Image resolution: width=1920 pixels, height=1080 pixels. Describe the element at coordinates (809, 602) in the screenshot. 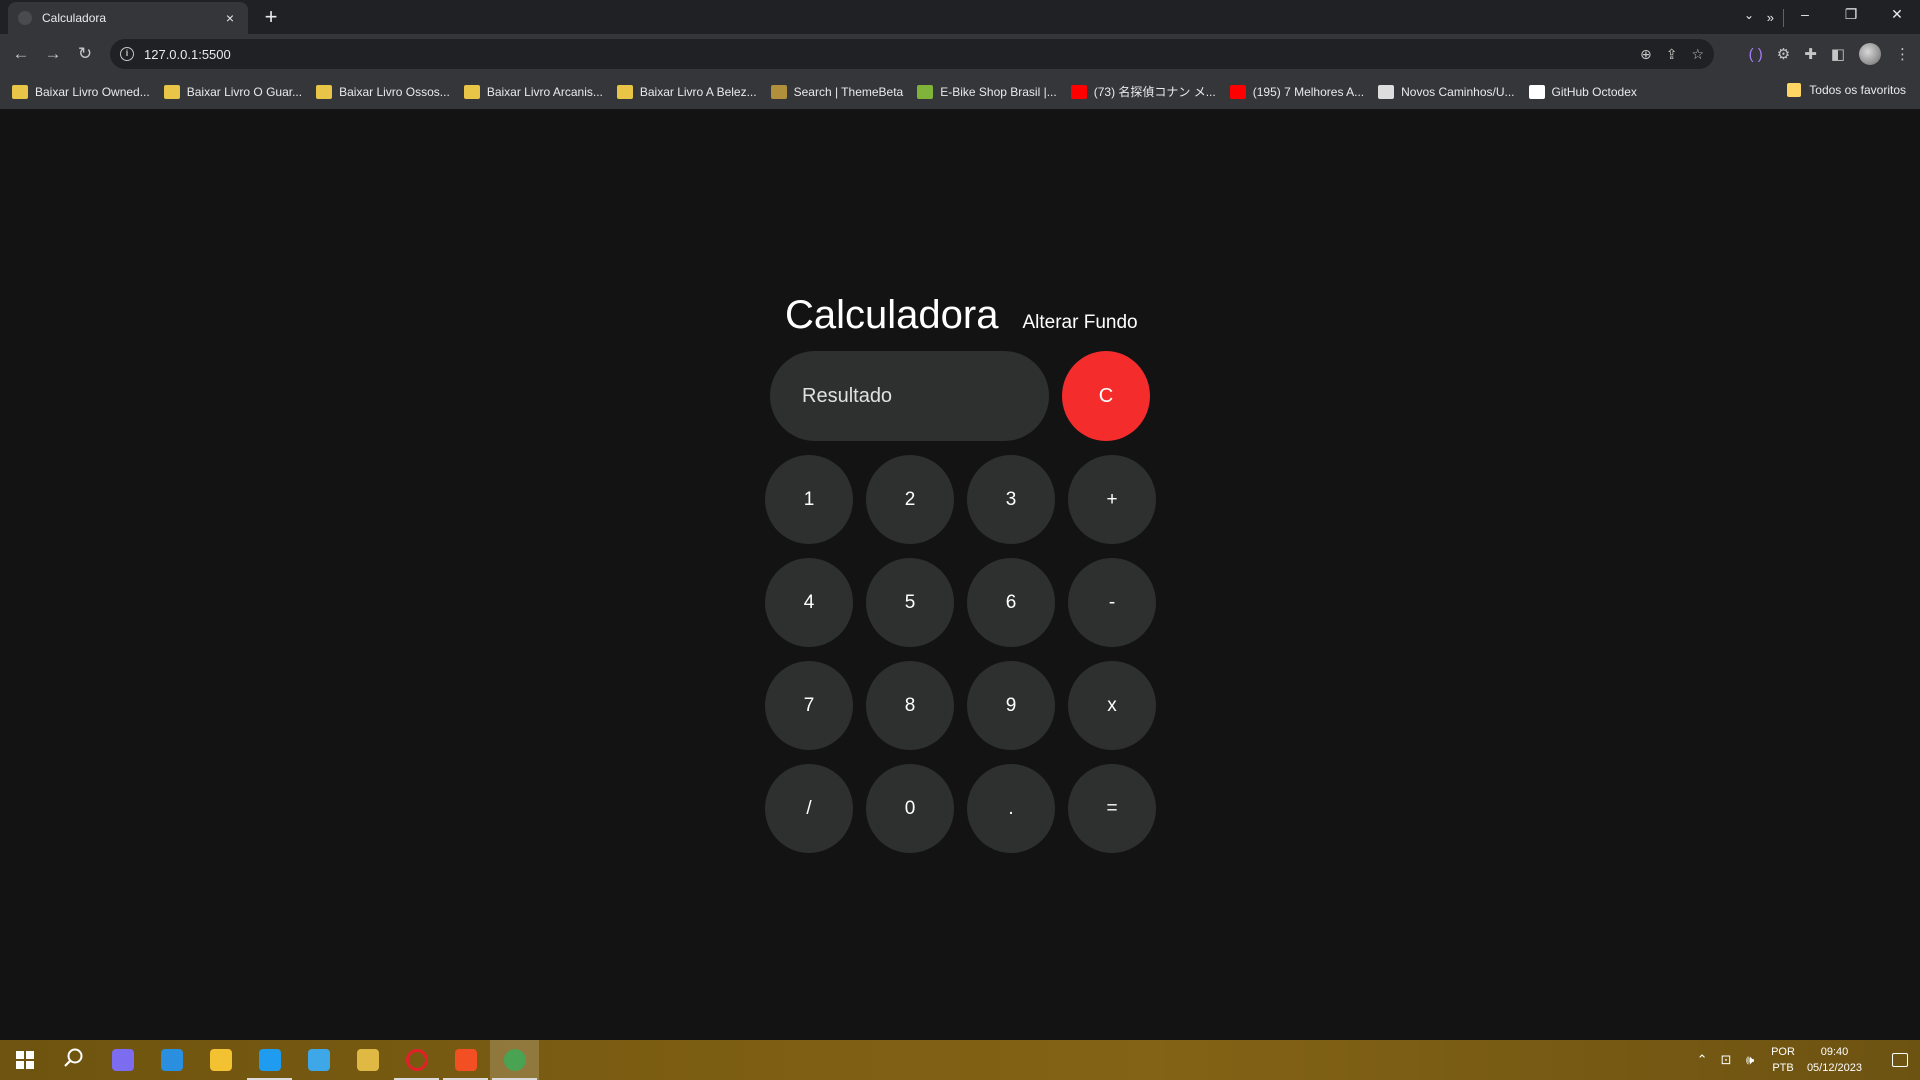

I see `key-button: 4` at that location.